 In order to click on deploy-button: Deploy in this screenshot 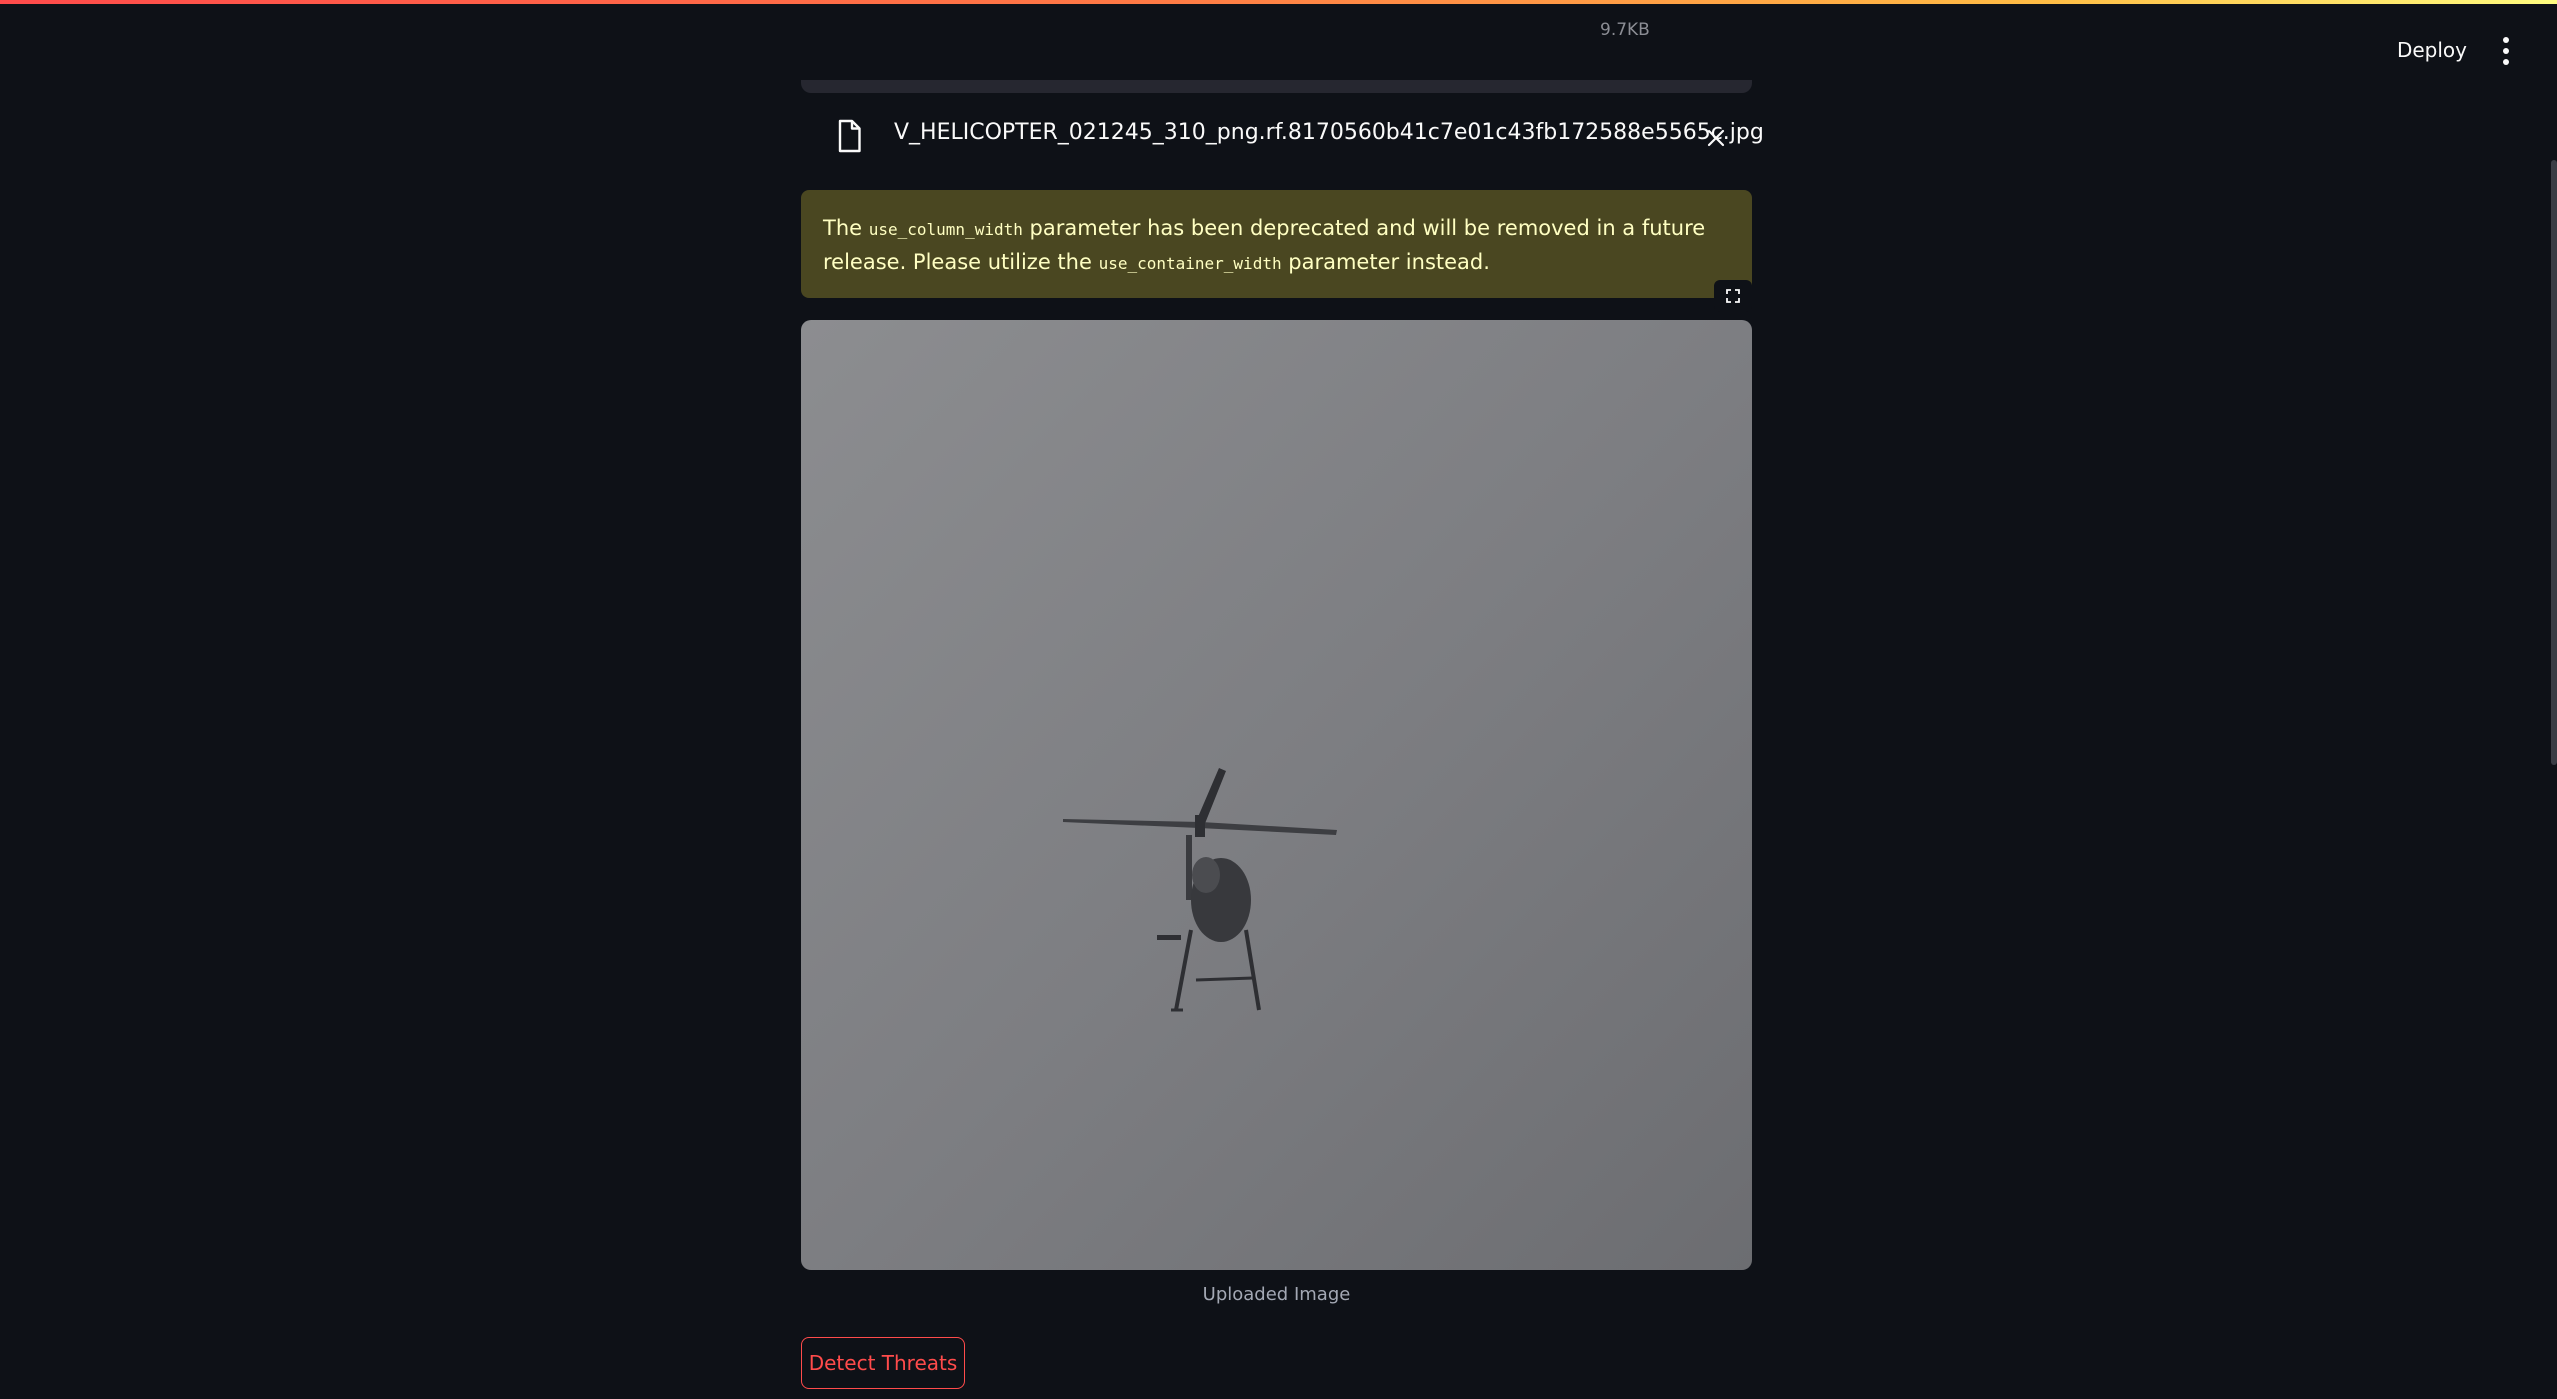, I will do `click(2432, 50)`.